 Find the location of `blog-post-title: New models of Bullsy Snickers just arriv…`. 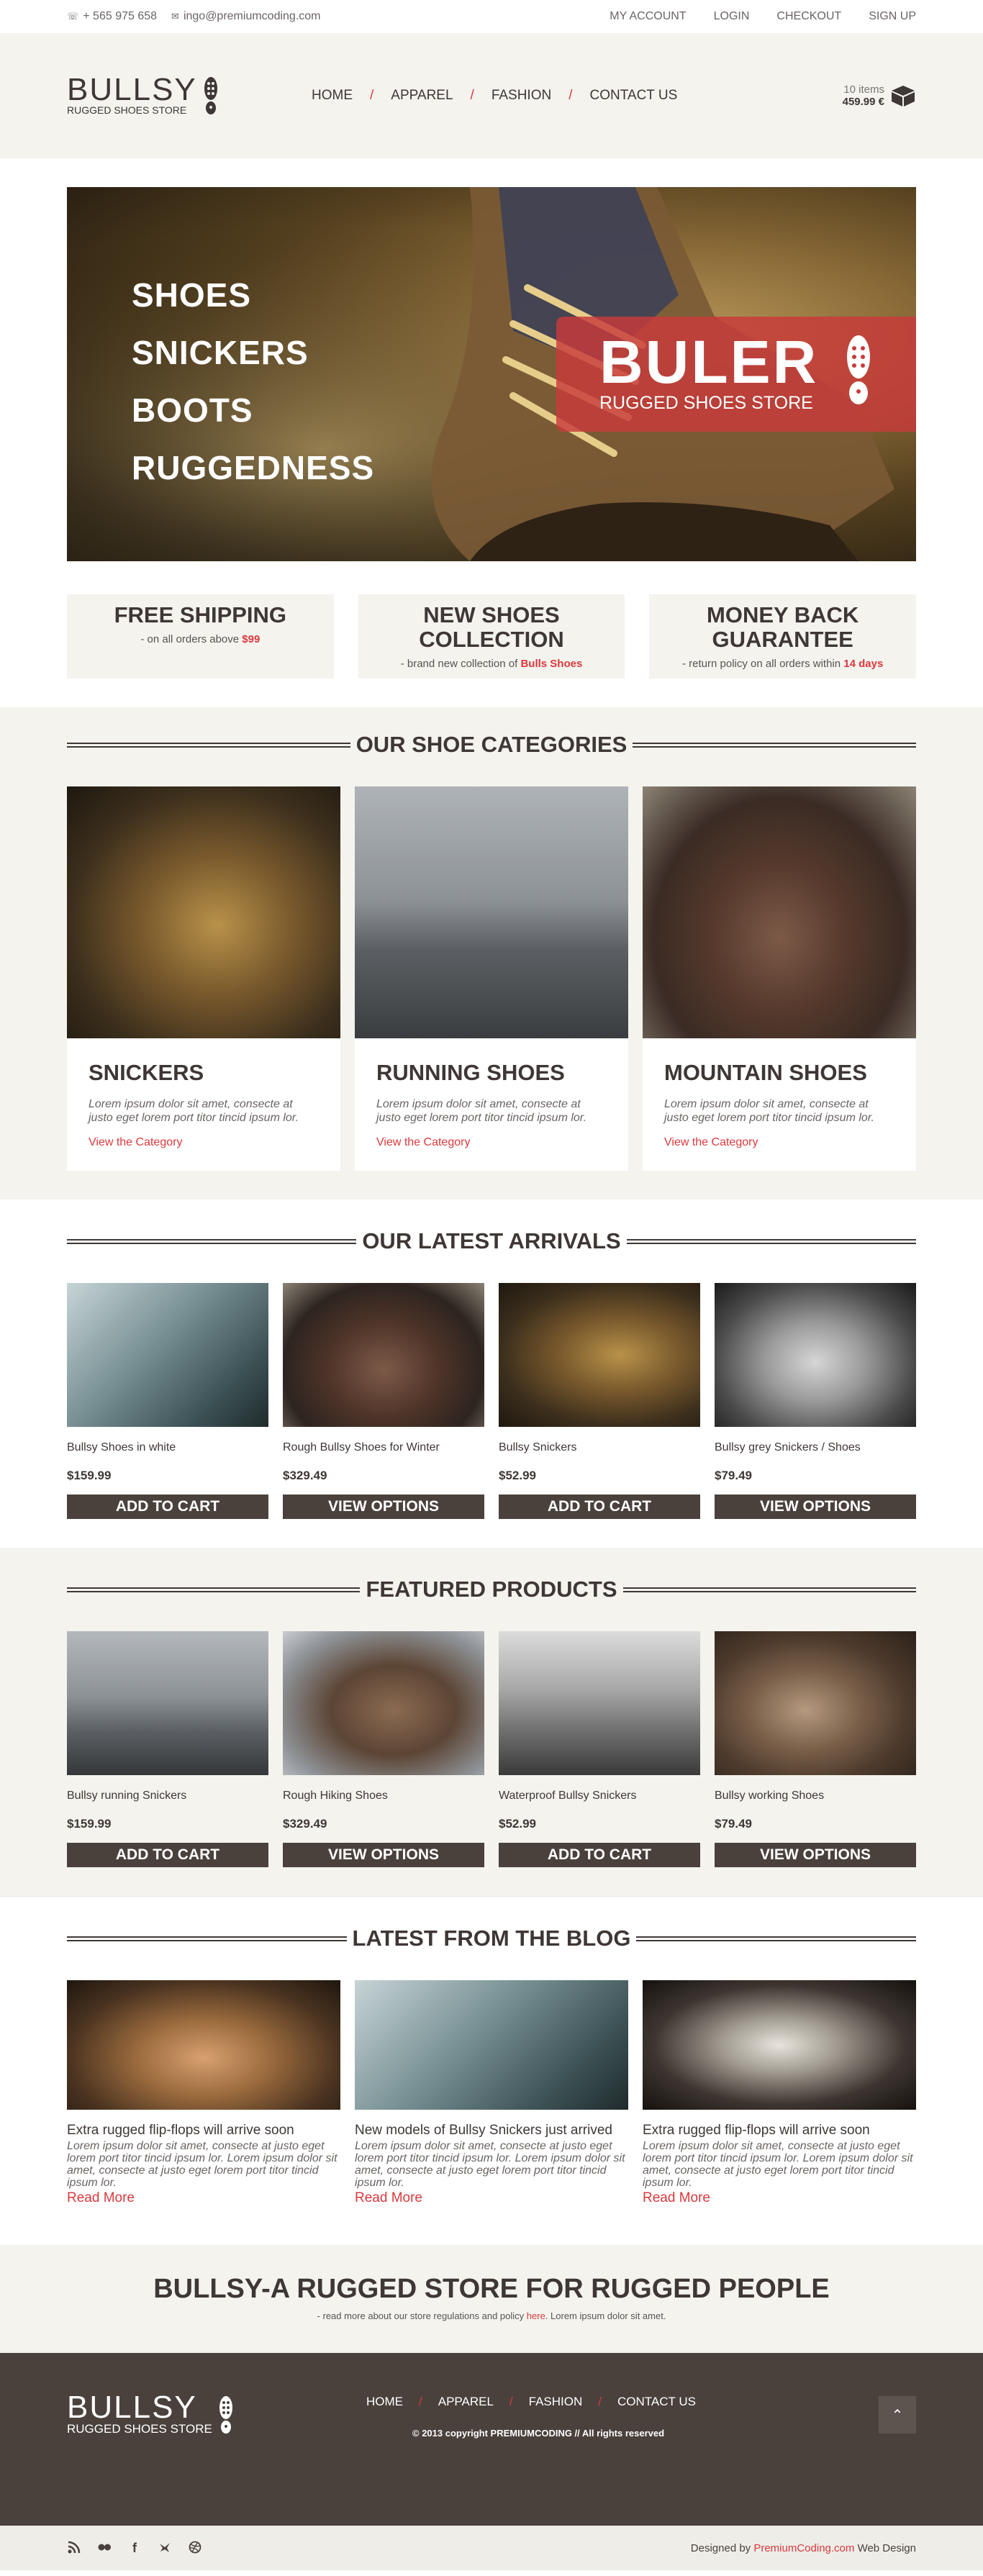

blog-post-title: New models of Bullsy Snickers just arriv… is located at coordinates (491, 2131).